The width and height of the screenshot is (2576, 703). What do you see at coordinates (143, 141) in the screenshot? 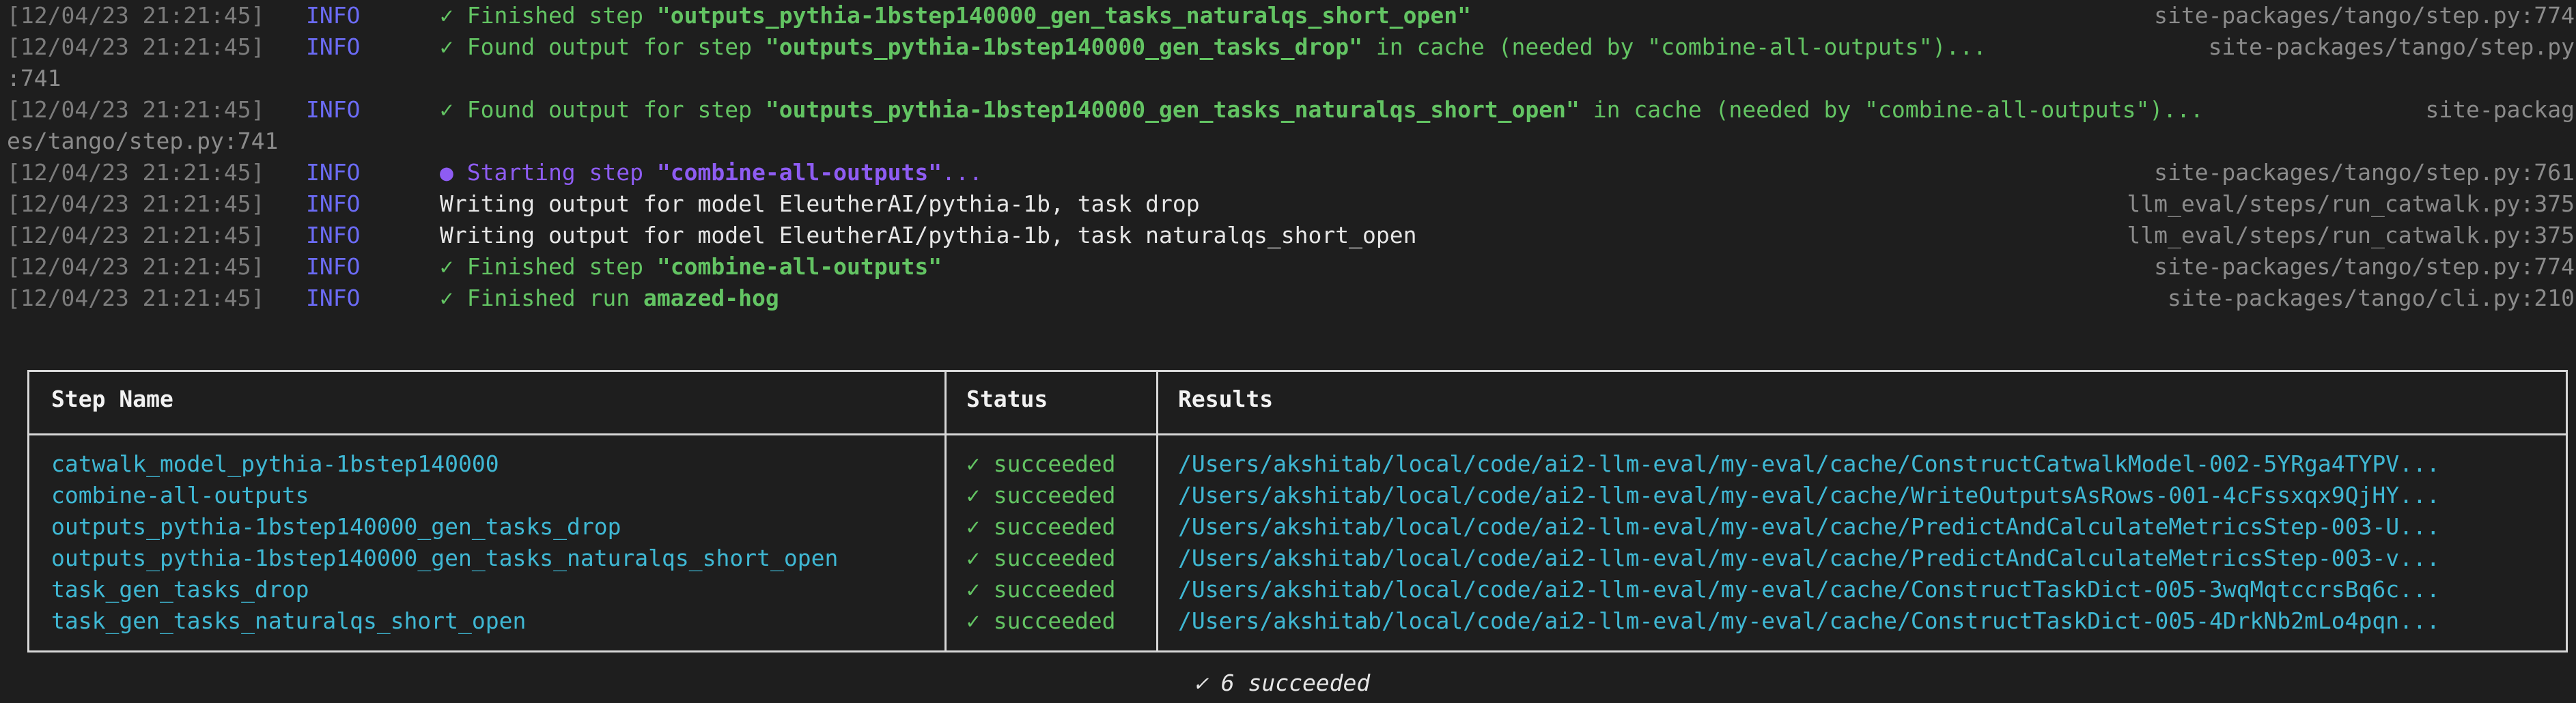
I see `log-continuation: es/tango/step.py:741` at bounding box center [143, 141].